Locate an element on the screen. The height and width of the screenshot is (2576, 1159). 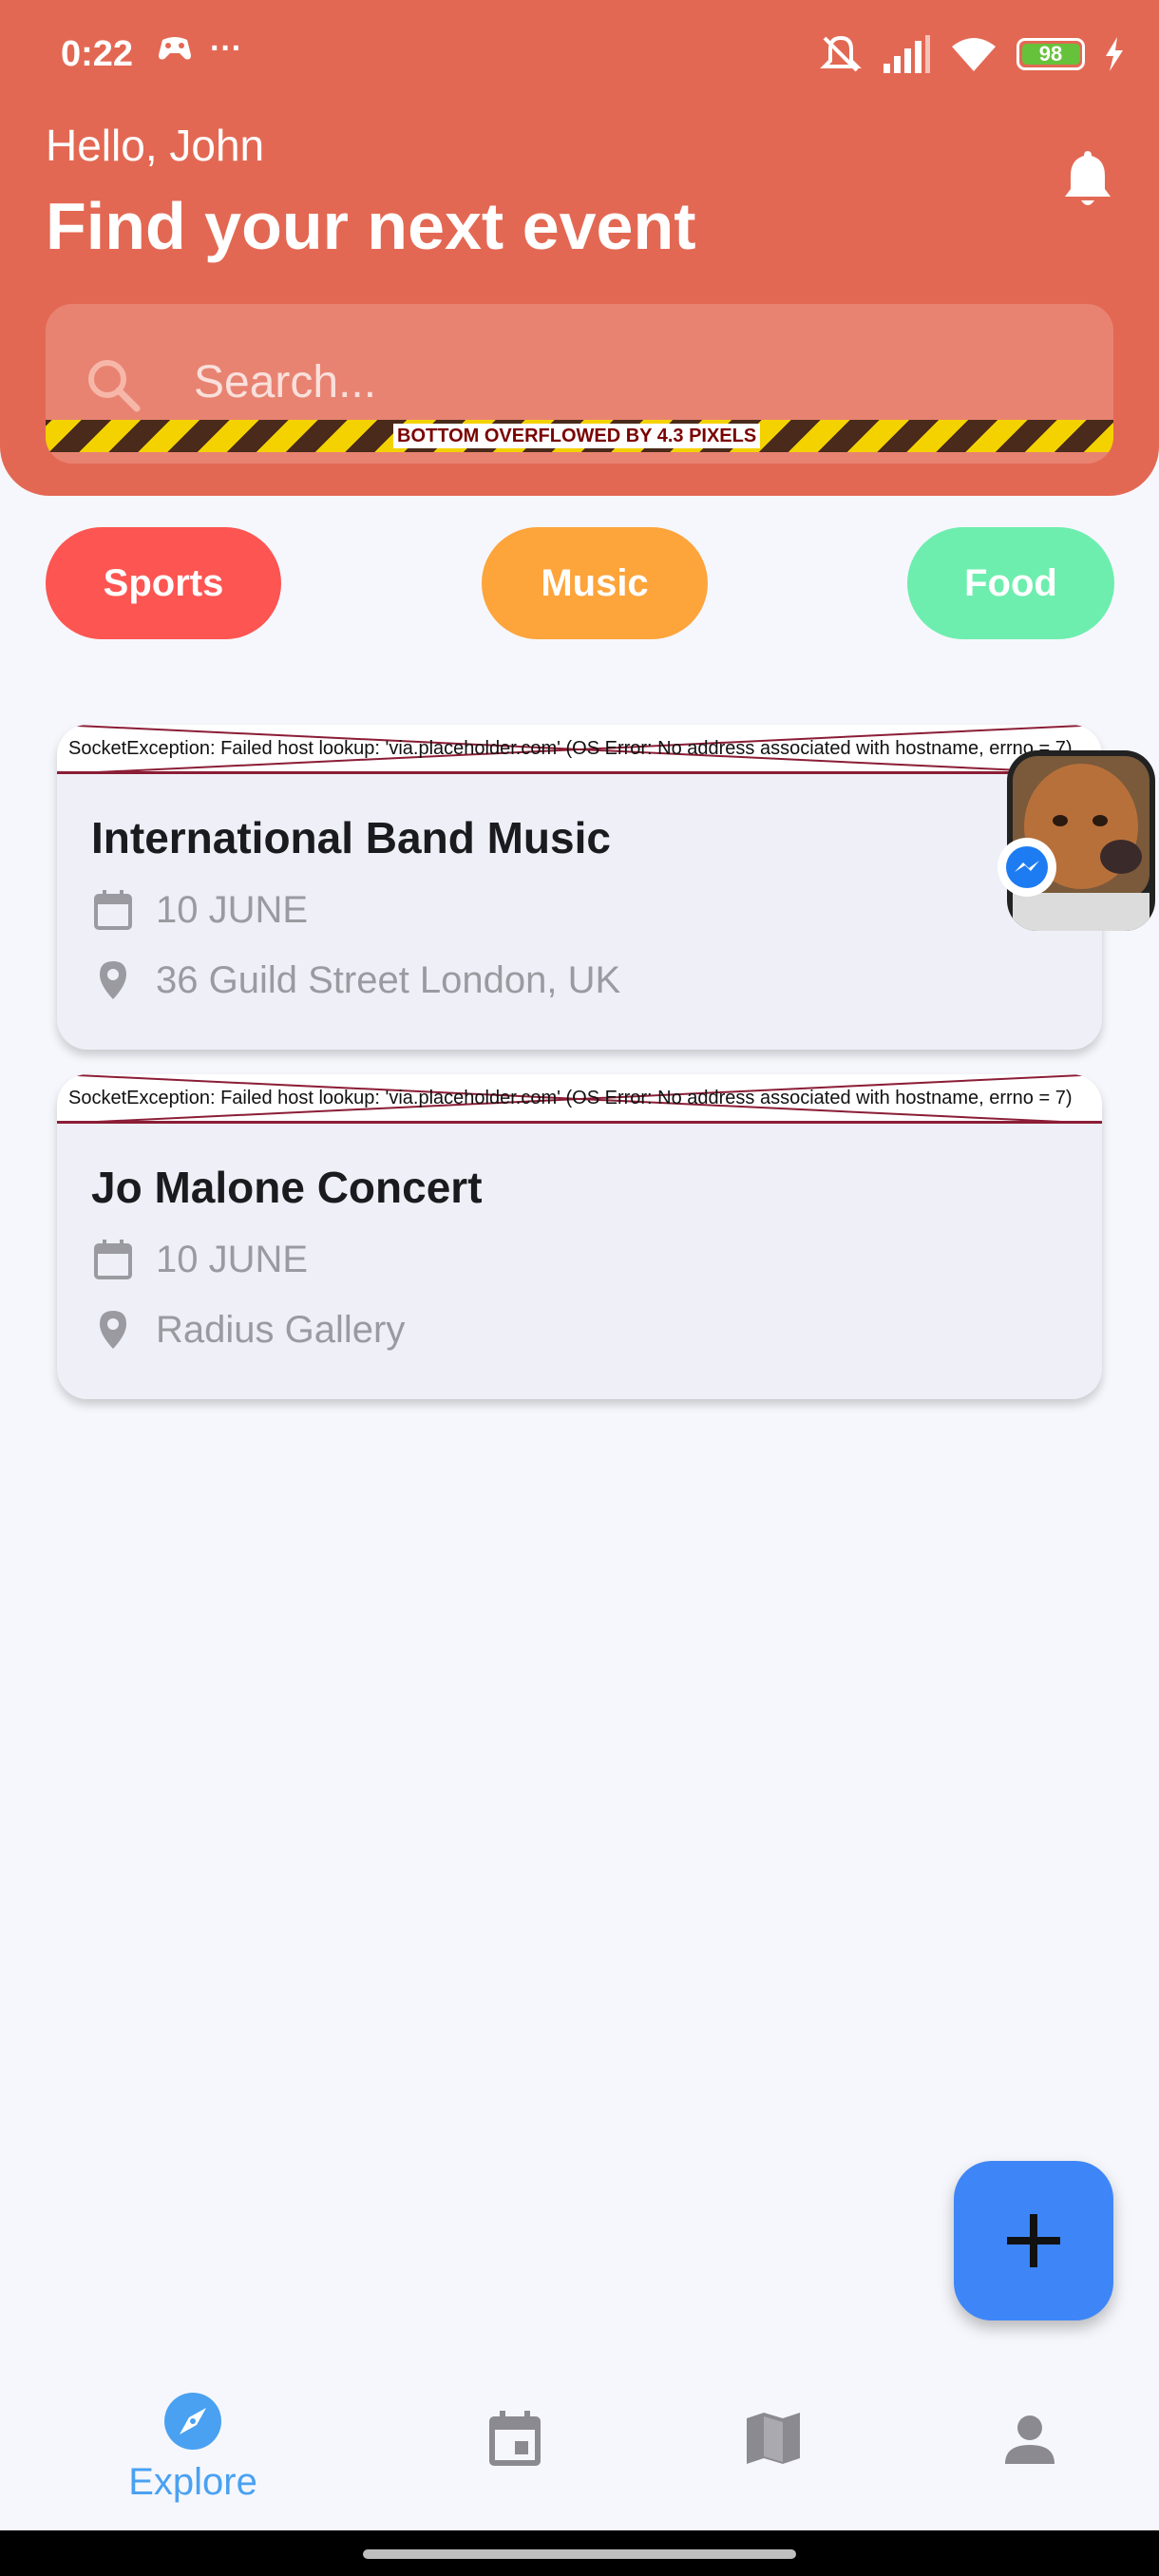
game-controller-icon is located at coordinates (175, 48).